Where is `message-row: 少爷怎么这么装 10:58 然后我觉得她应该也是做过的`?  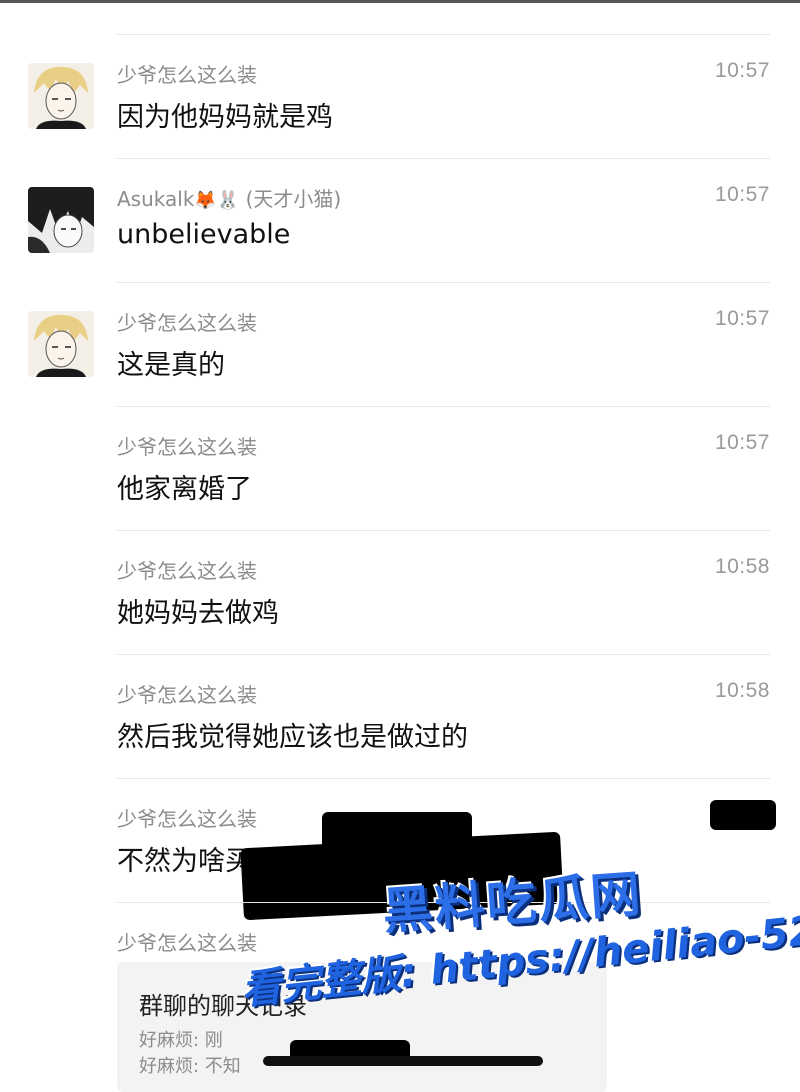
message-row: 少爷怎么这么装 10:58 然后我觉得她应该也是做过的 is located at coordinates (400, 717).